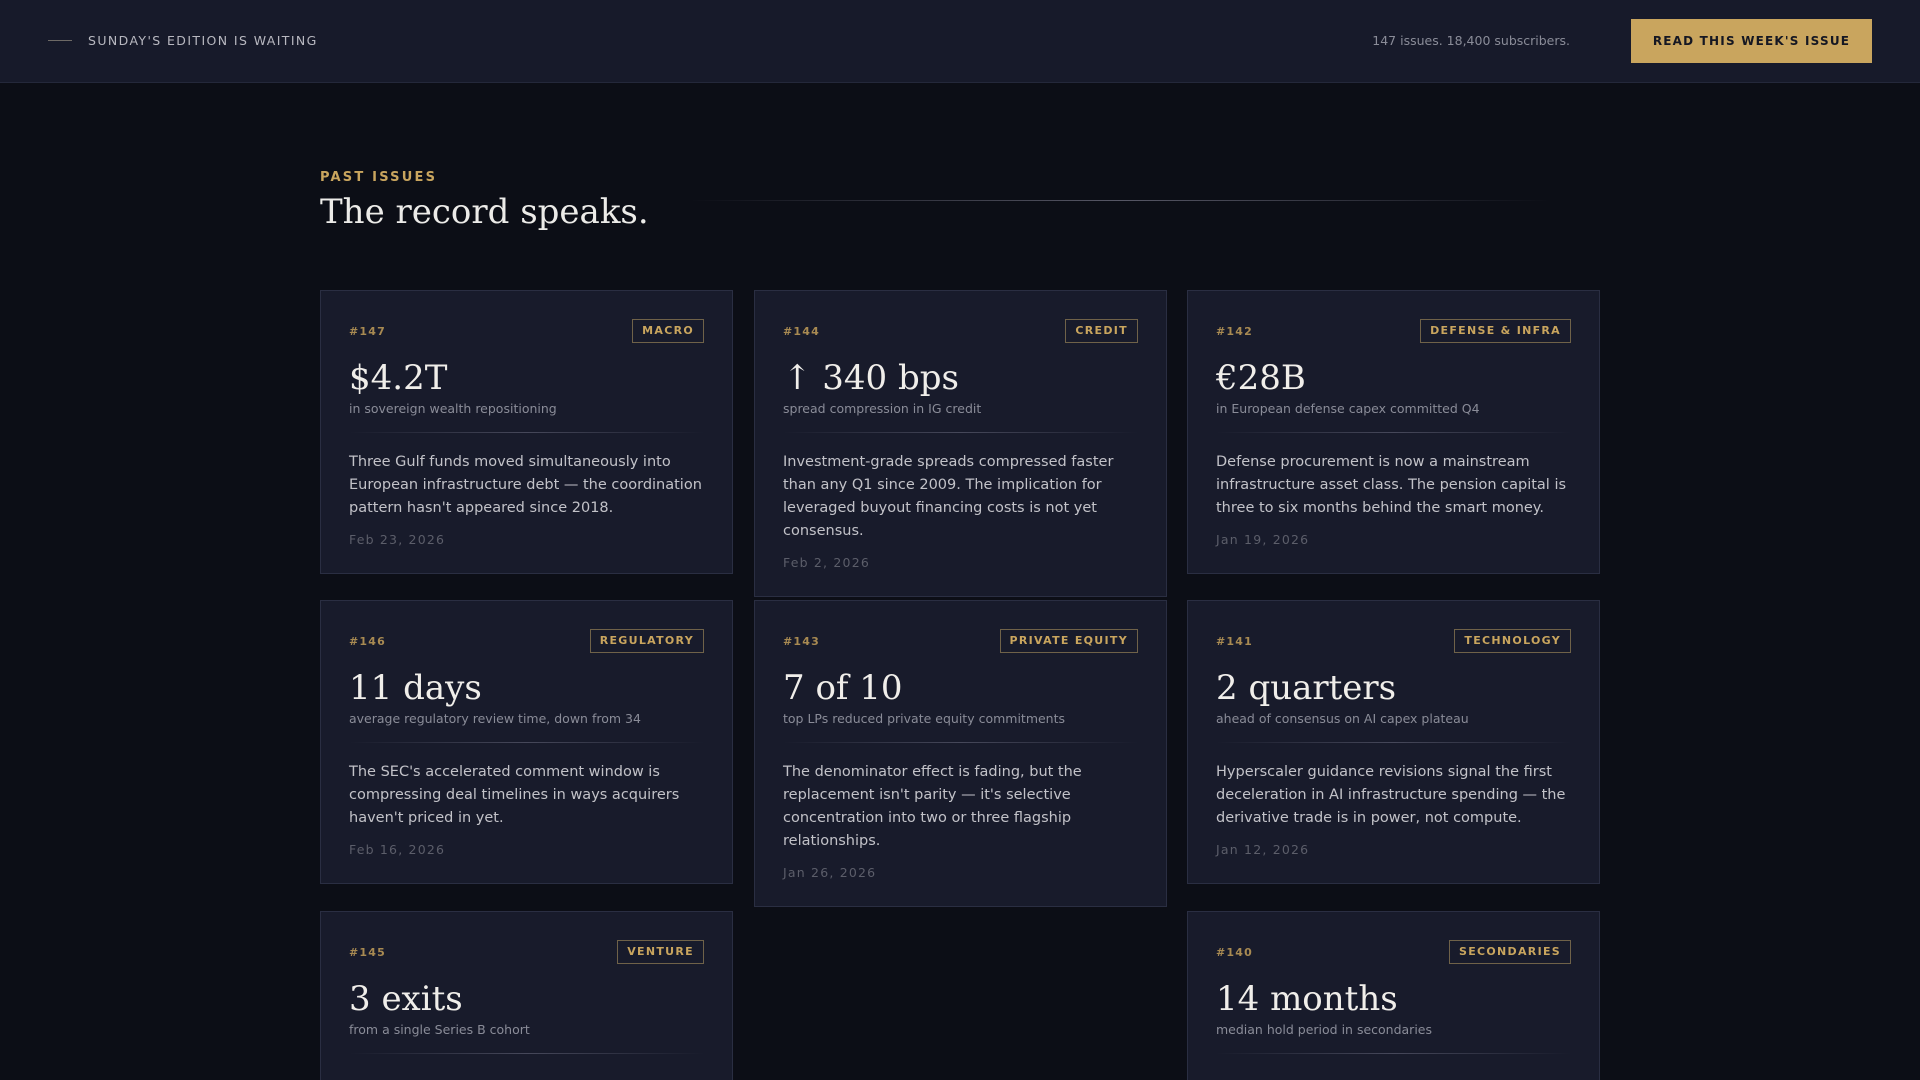 This screenshot has width=1920, height=1080. Describe the element at coordinates (1234, 331) in the screenshot. I see `issue-number: #142` at that location.